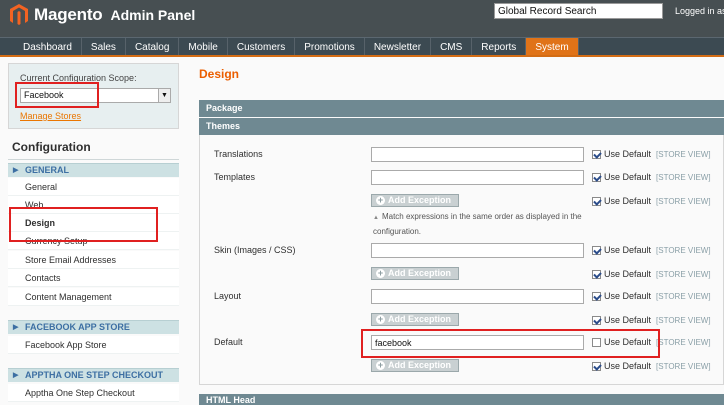 This screenshot has height=405, width=724. I want to click on group-facebook-app-store: ▶ FACEBOOK APP STORE, so click(93, 327).